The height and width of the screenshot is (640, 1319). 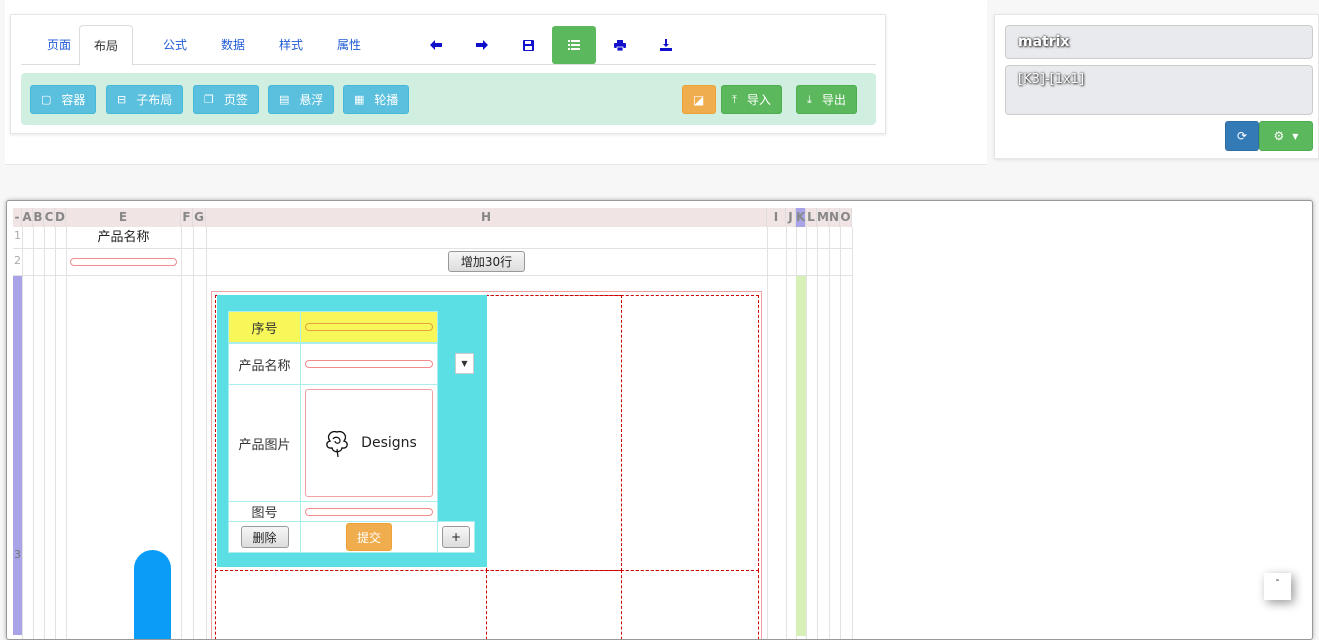 What do you see at coordinates (145, 99) in the screenshot?
I see `sublayout-button: ⊟ 子布局` at bounding box center [145, 99].